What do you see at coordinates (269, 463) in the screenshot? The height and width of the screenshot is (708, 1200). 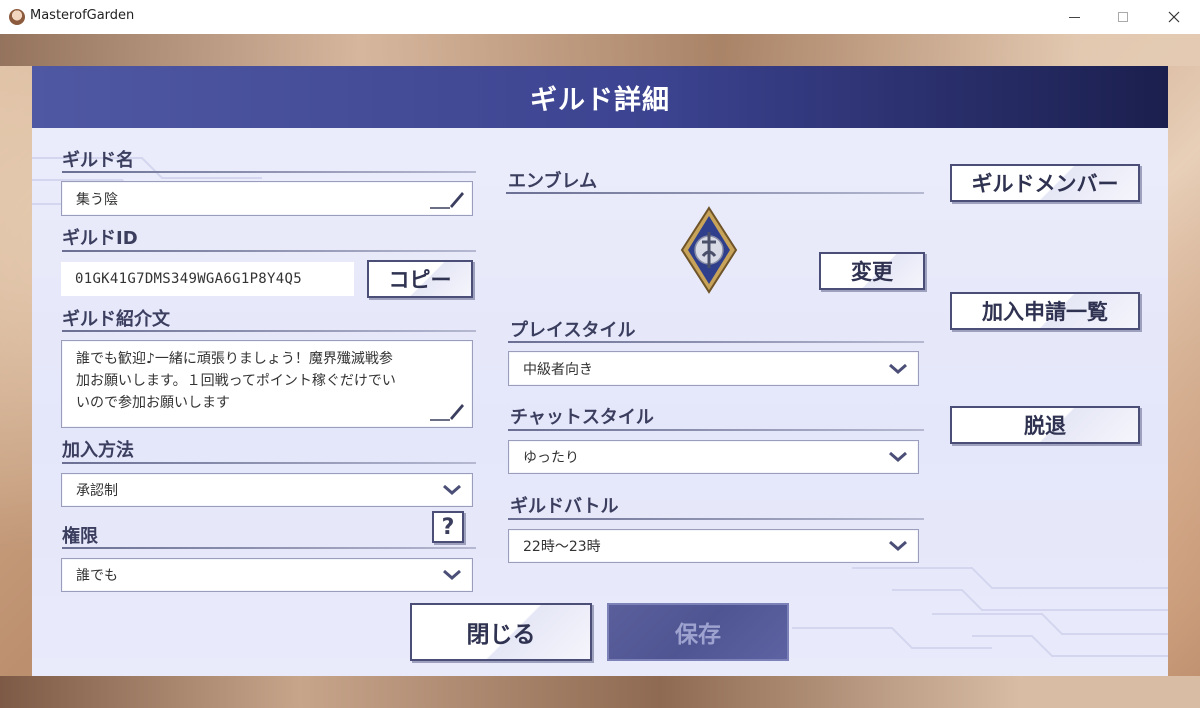 I see `join-method-divider` at bounding box center [269, 463].